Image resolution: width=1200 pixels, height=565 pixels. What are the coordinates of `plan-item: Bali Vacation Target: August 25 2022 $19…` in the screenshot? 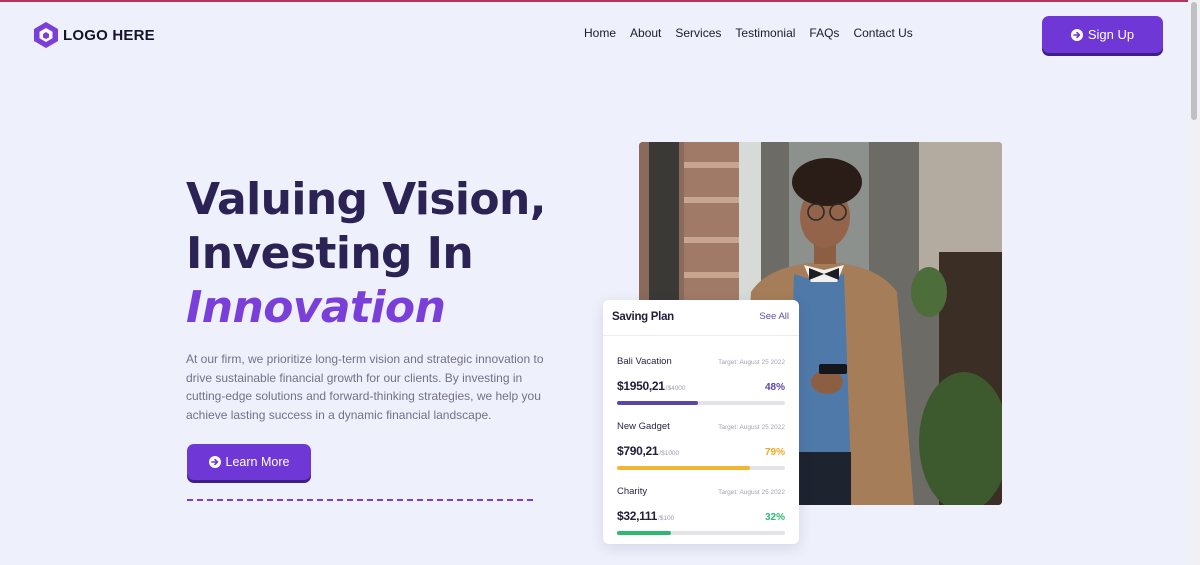 It's located at (701, 380).